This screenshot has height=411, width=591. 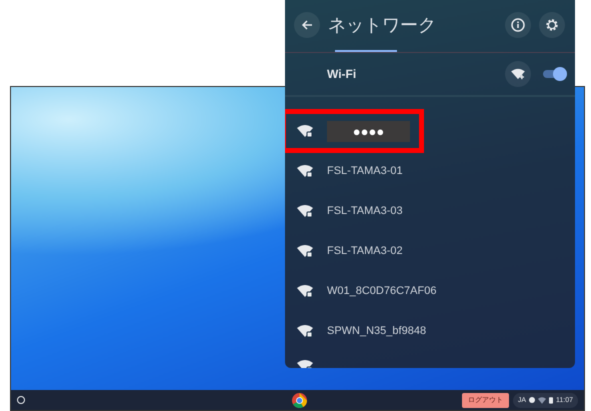 What do you see at coordinates (532, 400) in the screenshot?
I see `notification-icon` at bounding box center [532, 400].